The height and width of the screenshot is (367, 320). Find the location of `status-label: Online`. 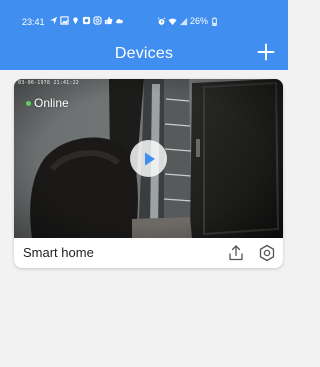

status-label: Online is located at coordinates (51, 103).